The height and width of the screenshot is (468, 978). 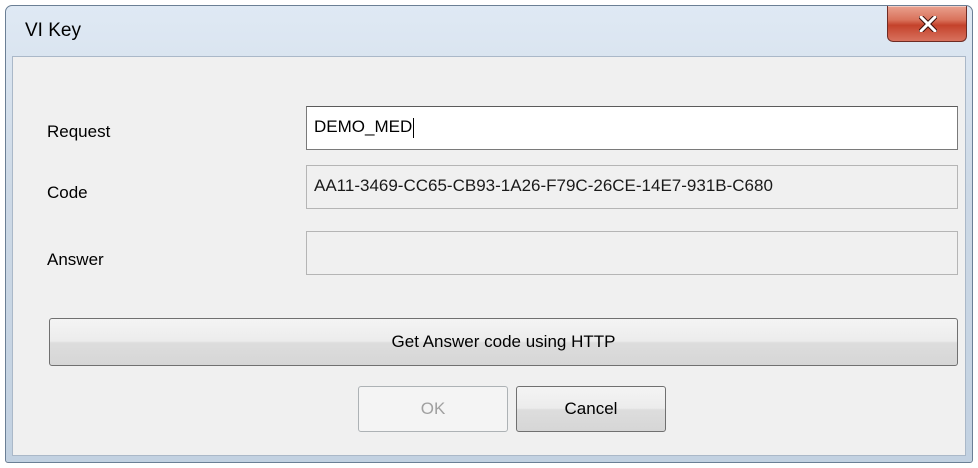 What do you see at coordinates (503, 342) in the screenshot?
I see `get-answer-http-button: Get Answer code using HTTP` at bounding box center [503, 342].